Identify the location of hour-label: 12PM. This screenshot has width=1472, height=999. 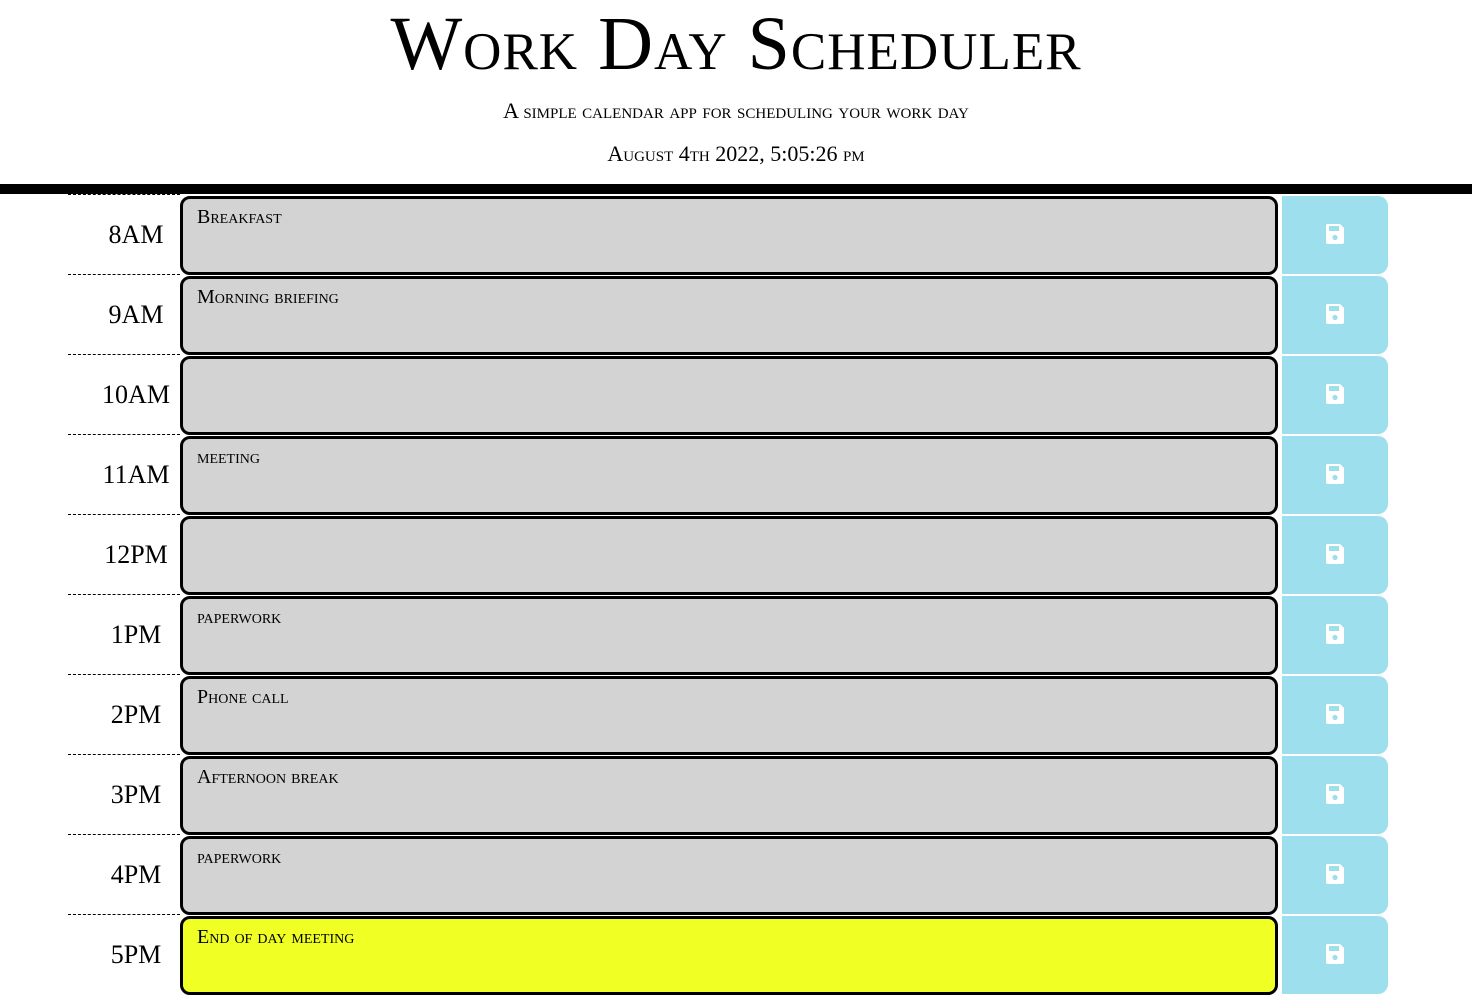
(124, 554).